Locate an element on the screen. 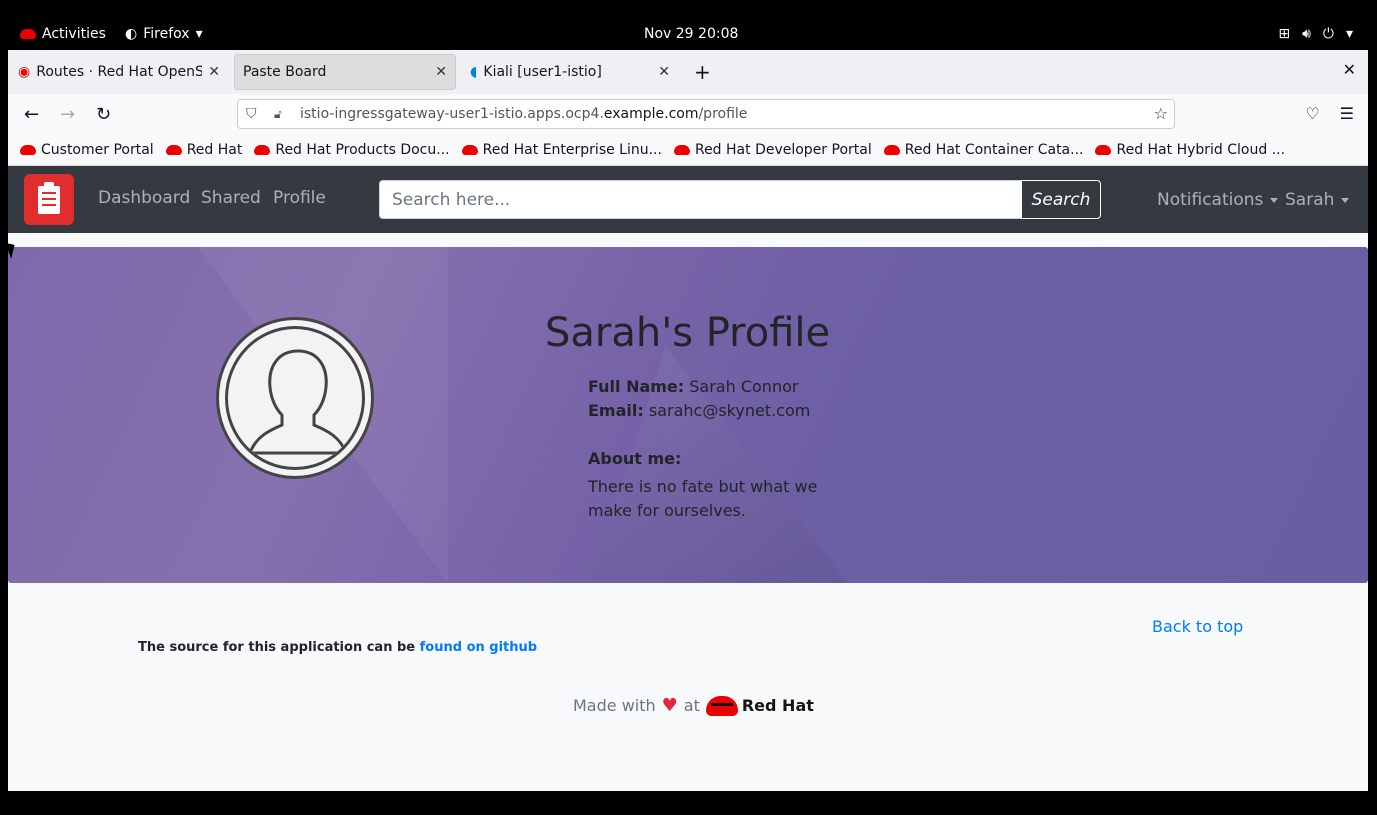  search-input is located at coordinates (700, 199).